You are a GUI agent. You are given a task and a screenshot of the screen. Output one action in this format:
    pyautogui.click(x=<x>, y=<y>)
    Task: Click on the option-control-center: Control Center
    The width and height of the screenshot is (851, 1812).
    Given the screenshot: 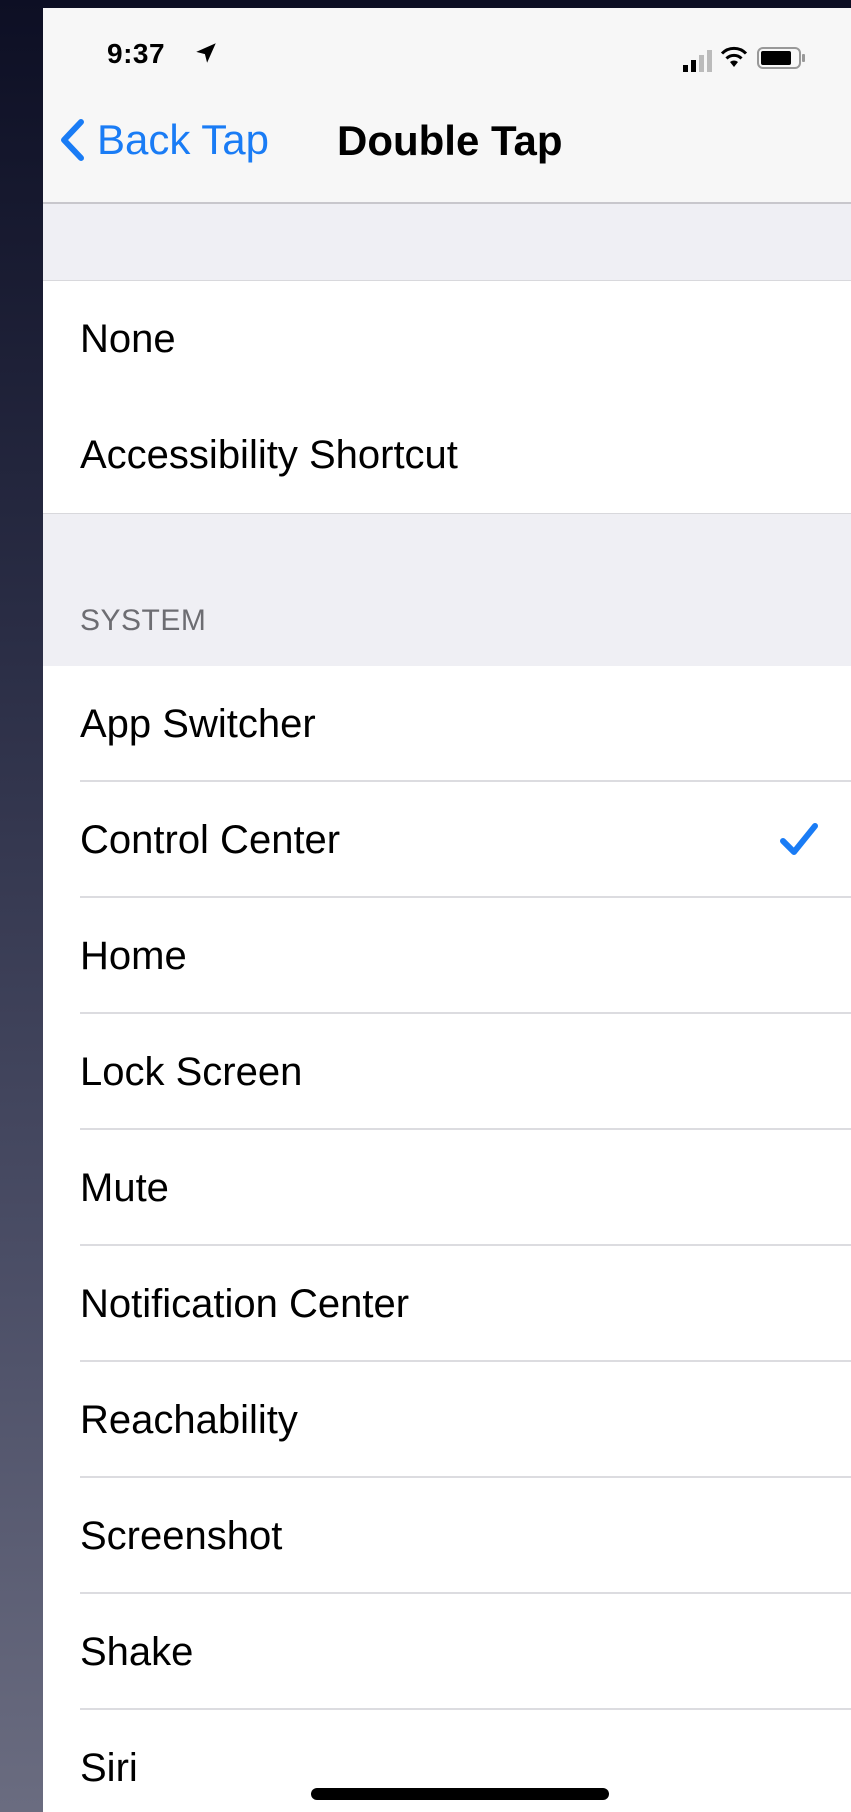 What is the action you would take?
    pyautogui.click(x=447, y=840)
    